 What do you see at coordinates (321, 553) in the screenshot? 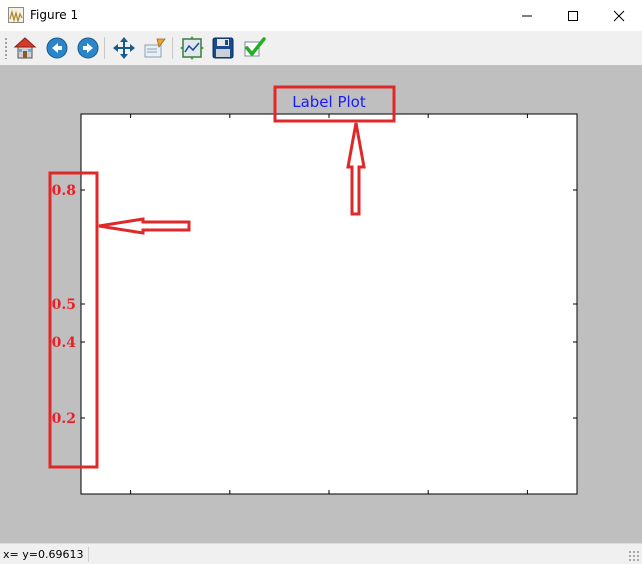
I see `status-bar: x= y=0.69613` at bounding box center [321, 553].